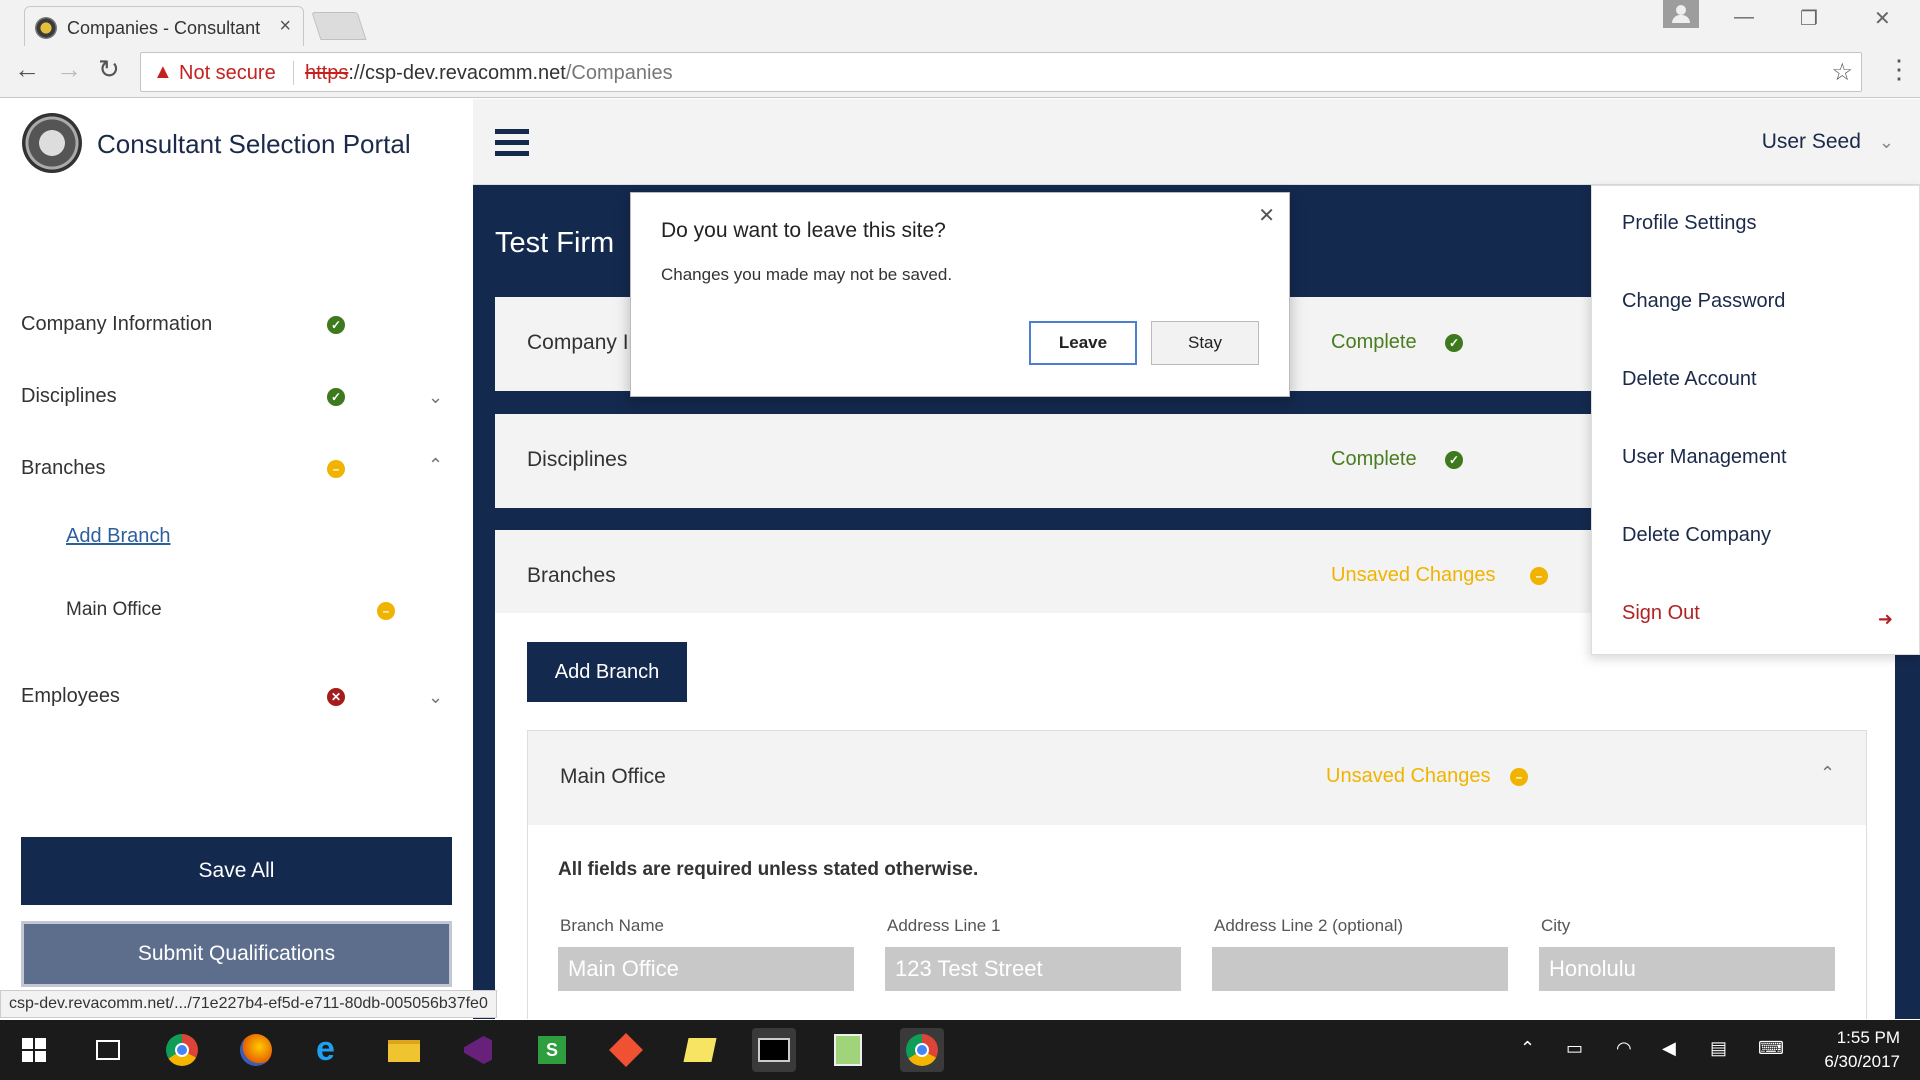 Image resolution: width=1920 pixels, height=1080 pixels. What do you see at coordinates (339, 26) in the screenshot?
I see `new-tab-button` at bounding box center [339, 26].